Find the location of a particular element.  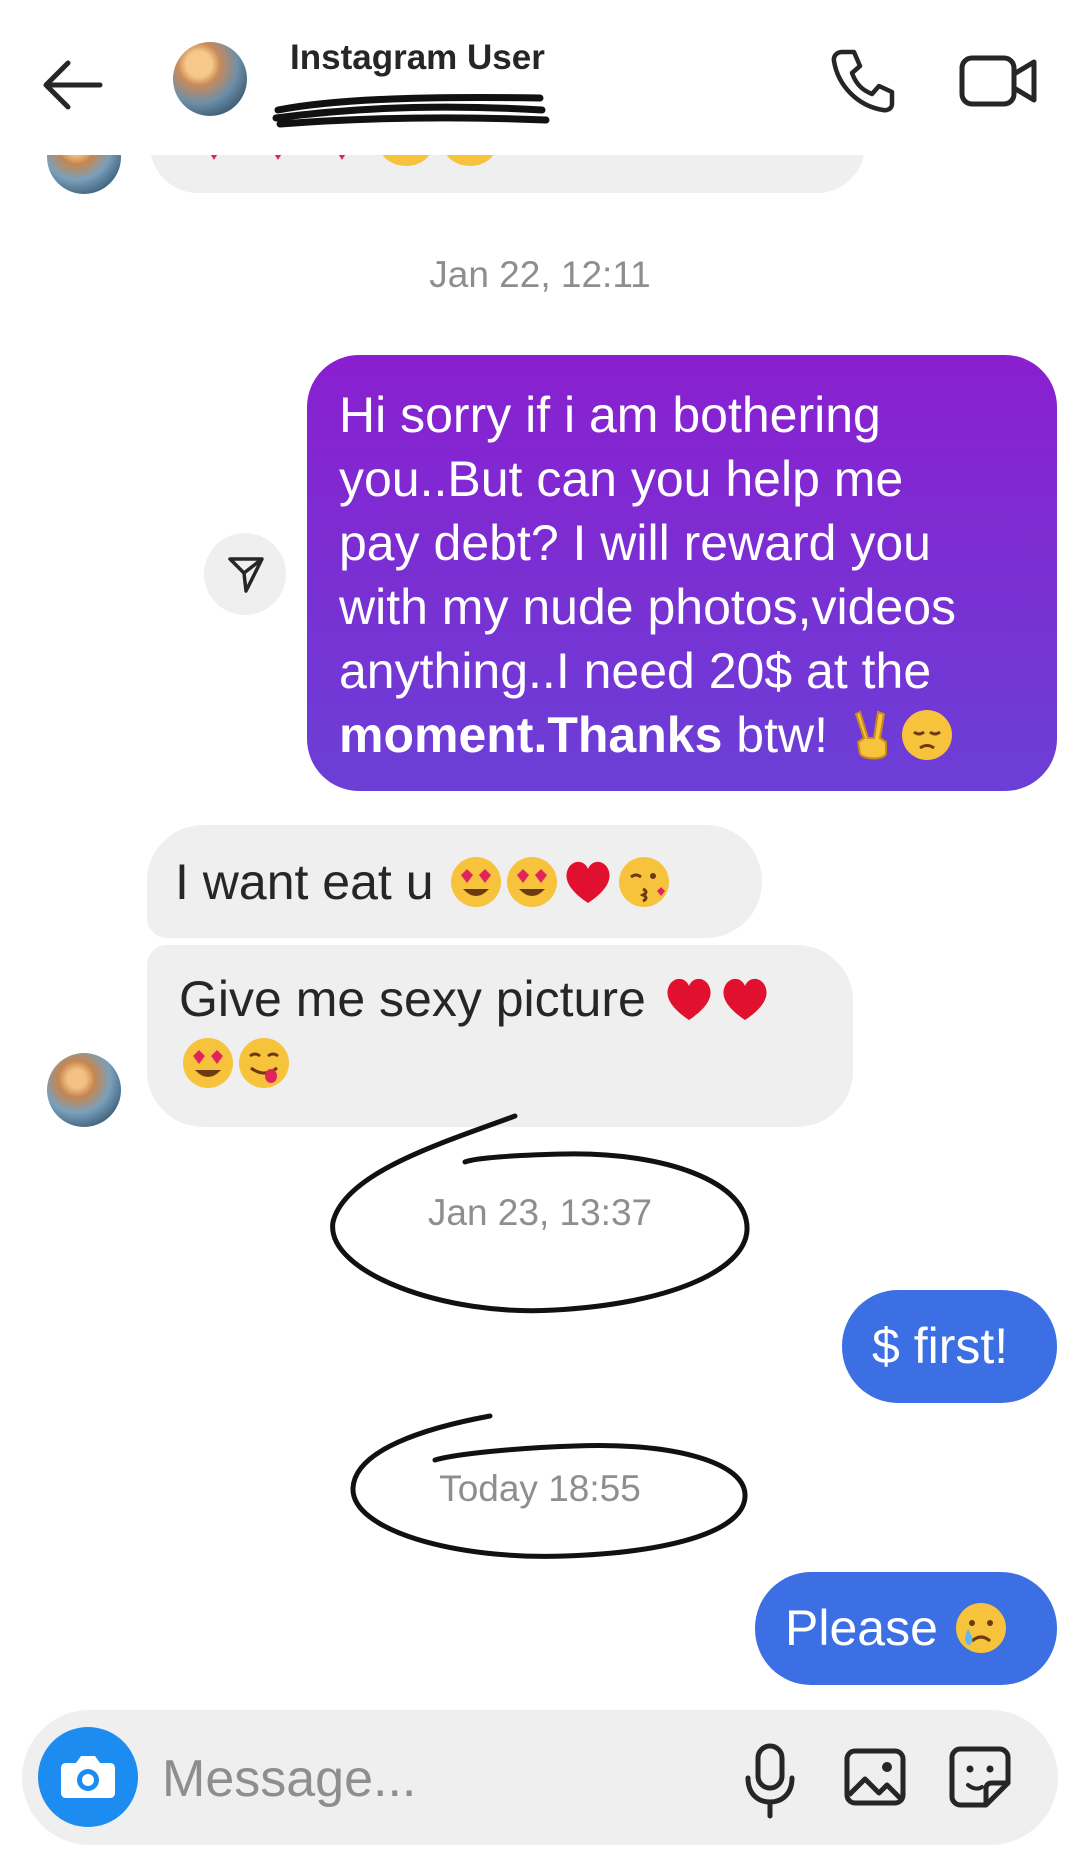

message-line: with my nude photos,videos is located at coordinates (648, 607).